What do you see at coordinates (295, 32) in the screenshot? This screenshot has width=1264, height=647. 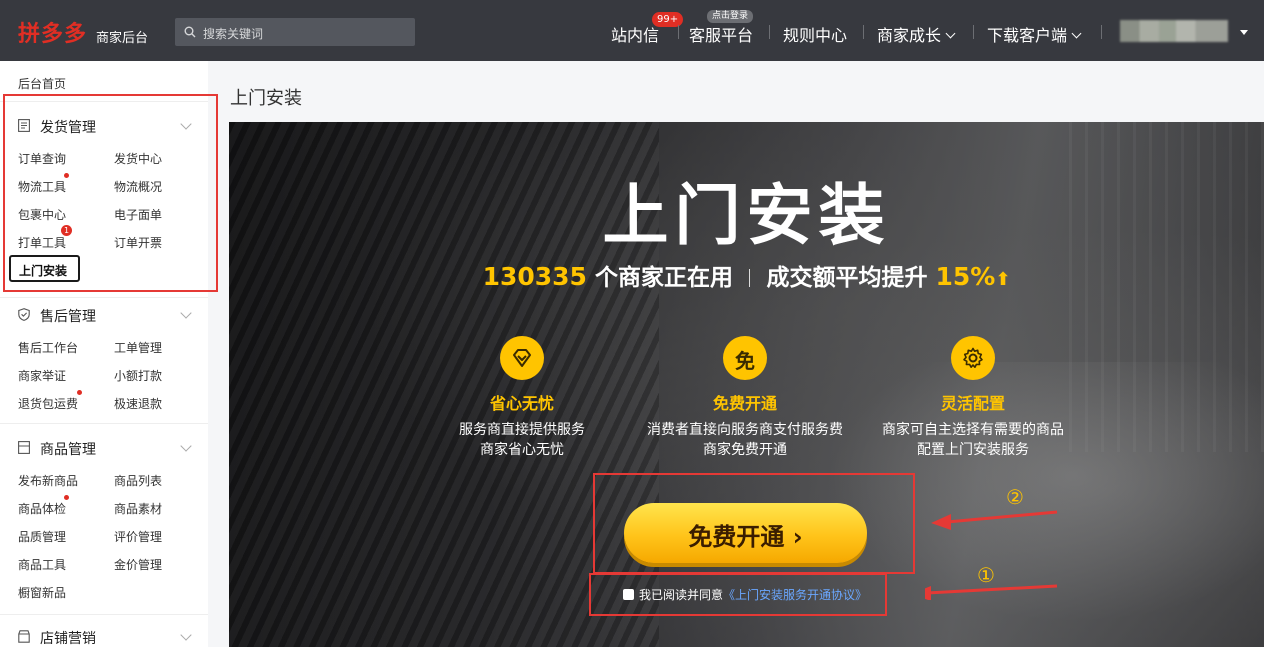 I see `search-input: 搜索关键词` at bounding box center [295, 32].